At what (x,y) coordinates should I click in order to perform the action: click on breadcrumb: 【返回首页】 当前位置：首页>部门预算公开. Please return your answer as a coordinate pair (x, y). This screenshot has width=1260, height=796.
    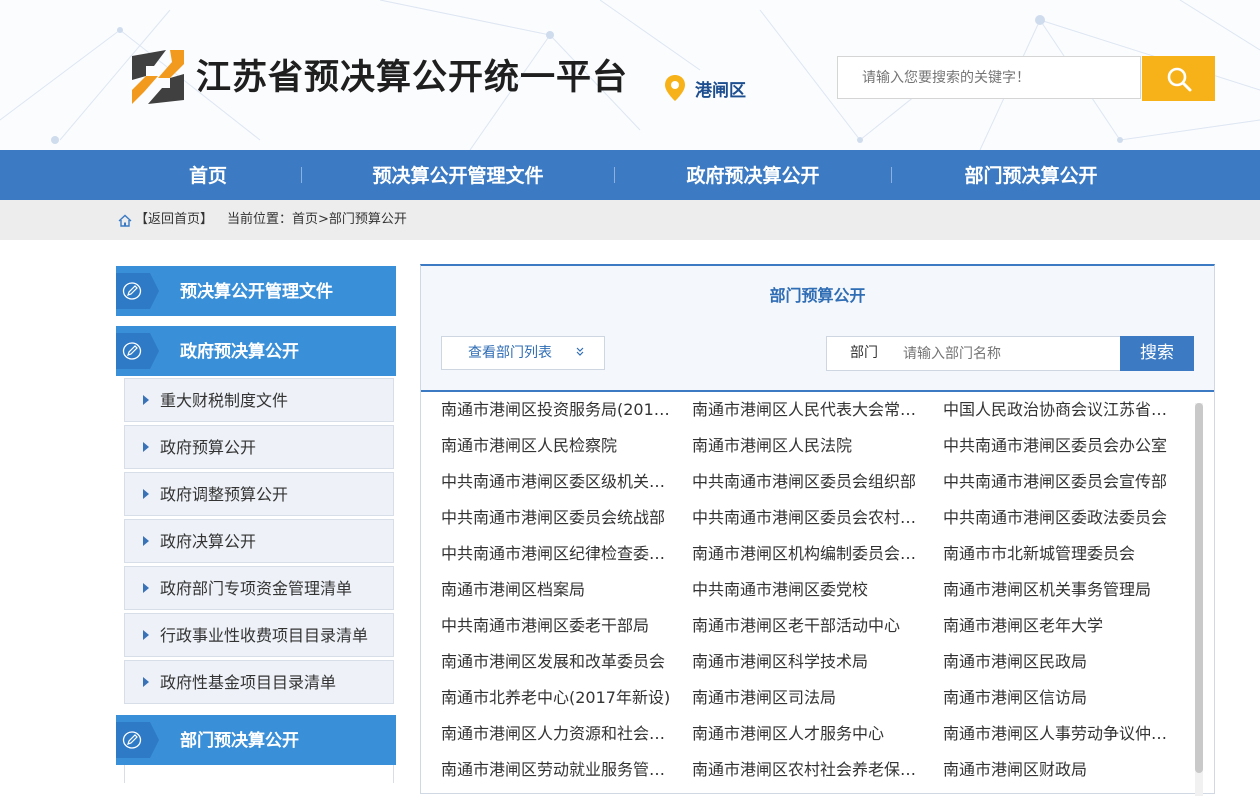
    Looking at the image, I should click on (630, 220).